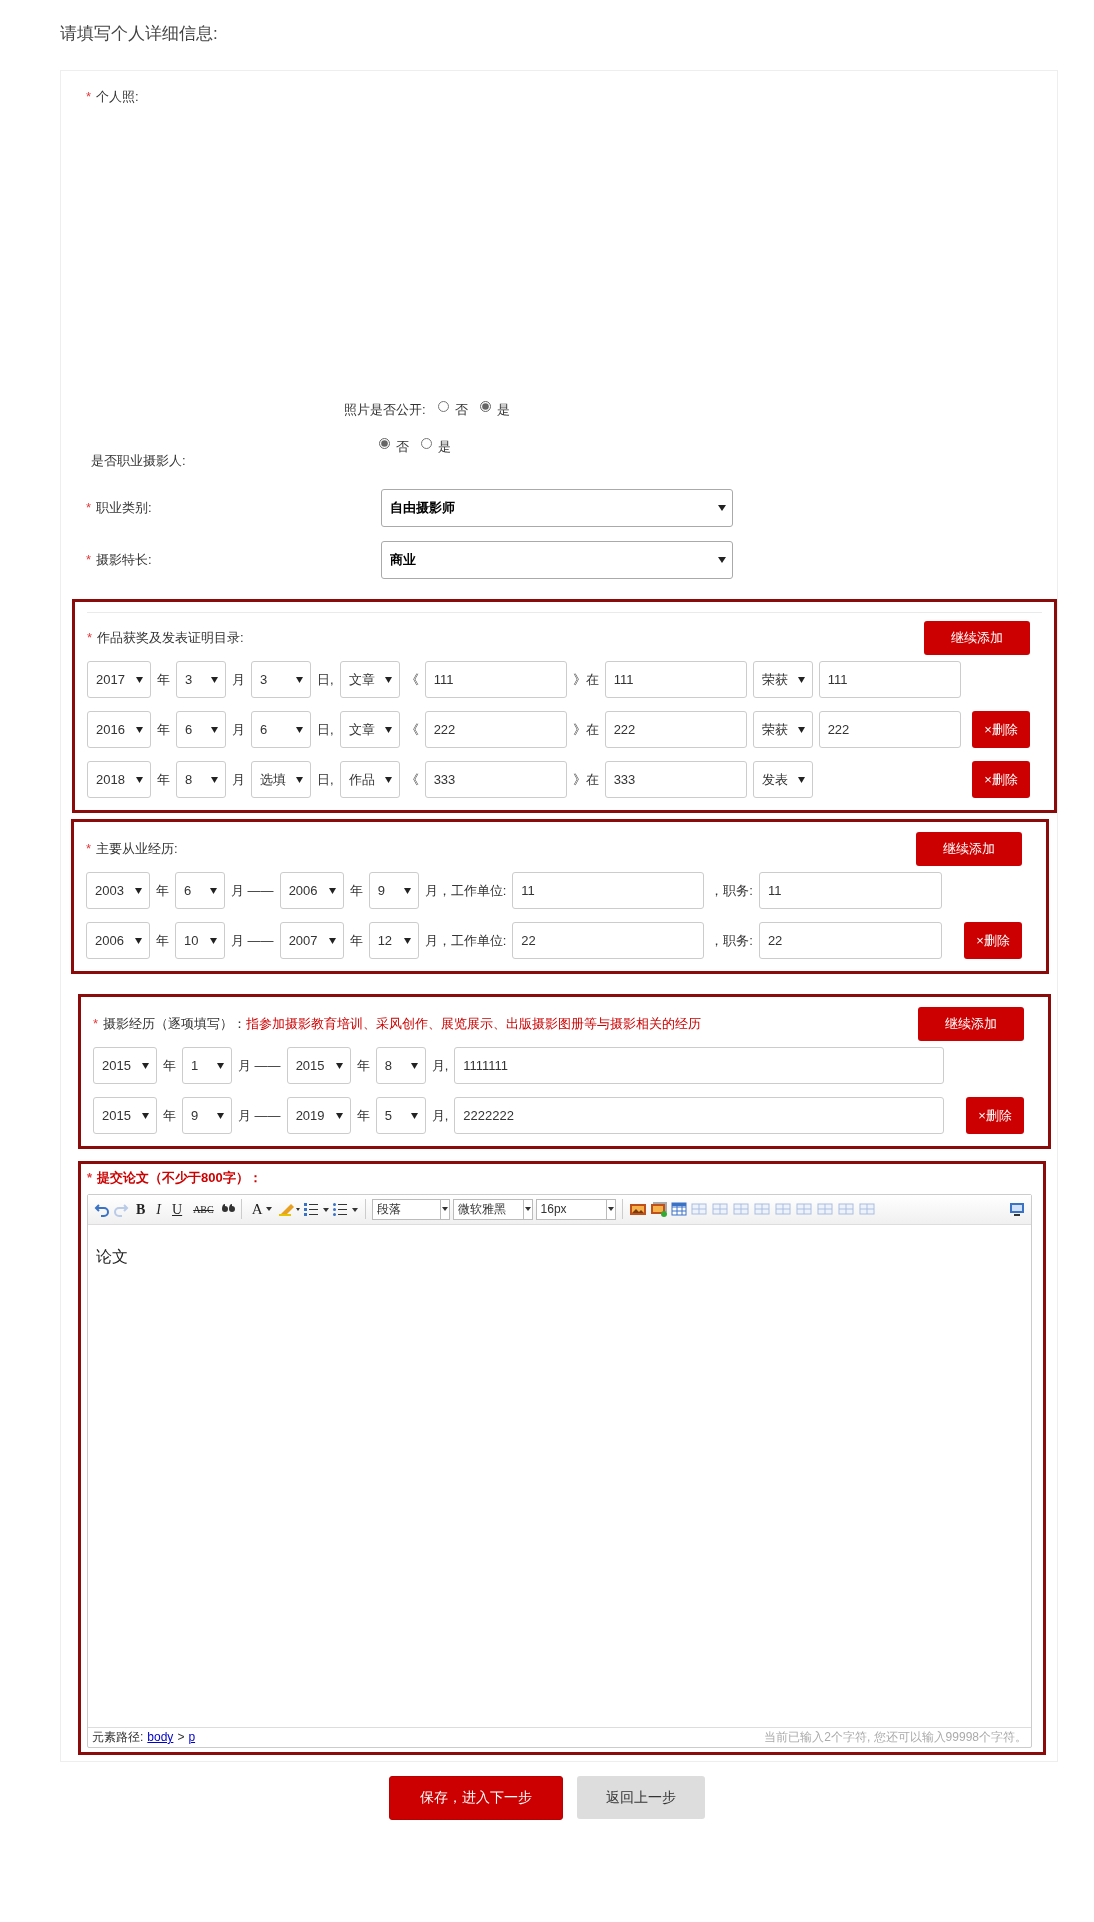  What do you see at coordinates (325, 729) in the screenshot?
I see `field-label: 日,` at bounding box center [325, 729].